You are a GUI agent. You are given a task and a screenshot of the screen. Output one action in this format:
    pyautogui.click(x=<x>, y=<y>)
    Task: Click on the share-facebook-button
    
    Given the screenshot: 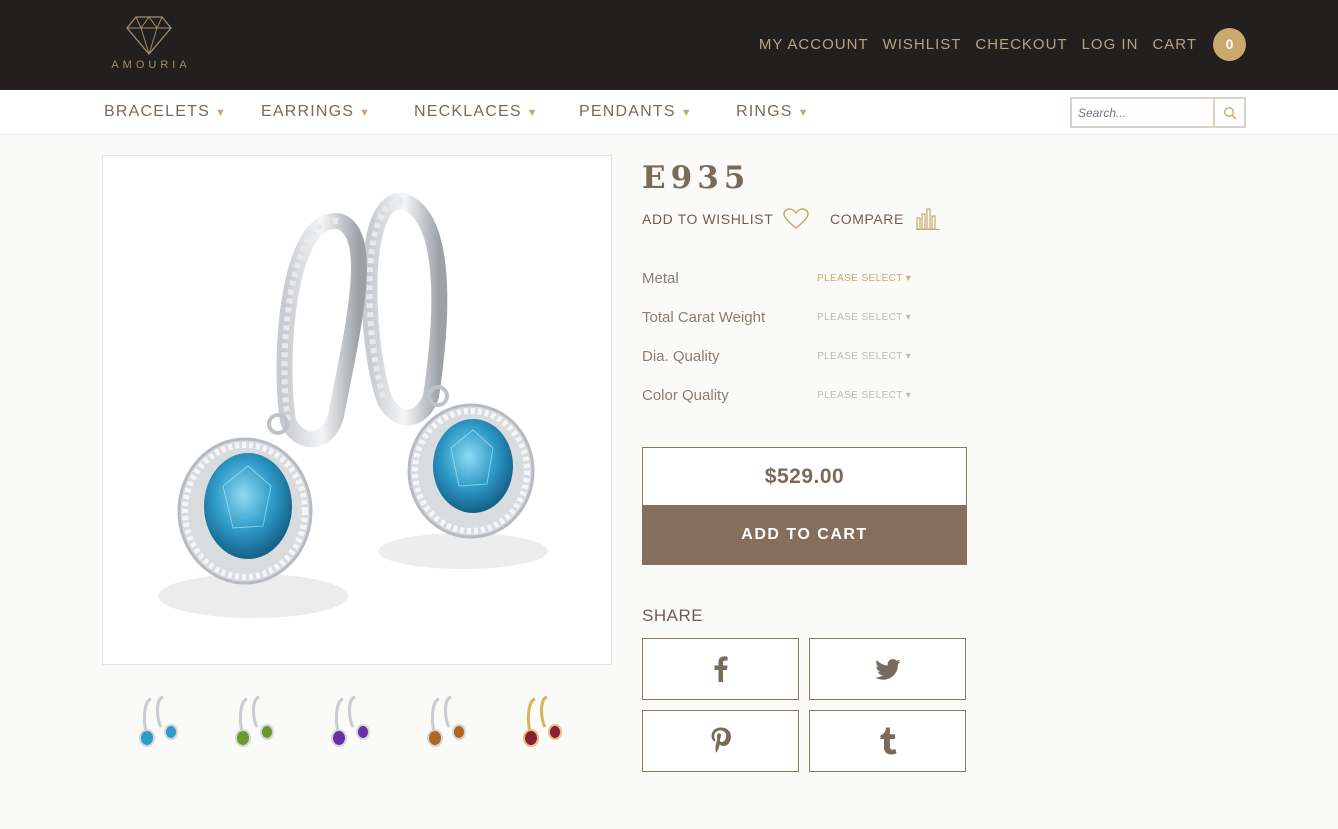 What is the action you would take?
    pyautogui.click(x=720, y=669)
    